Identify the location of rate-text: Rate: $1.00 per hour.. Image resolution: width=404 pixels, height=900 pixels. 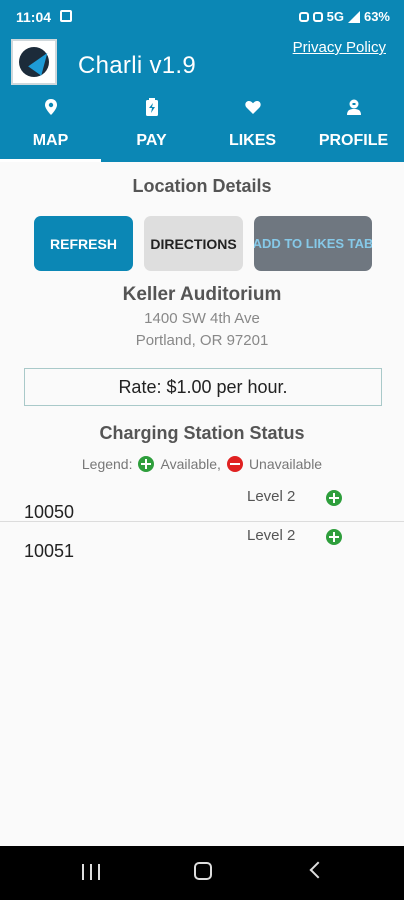
(203, 386).